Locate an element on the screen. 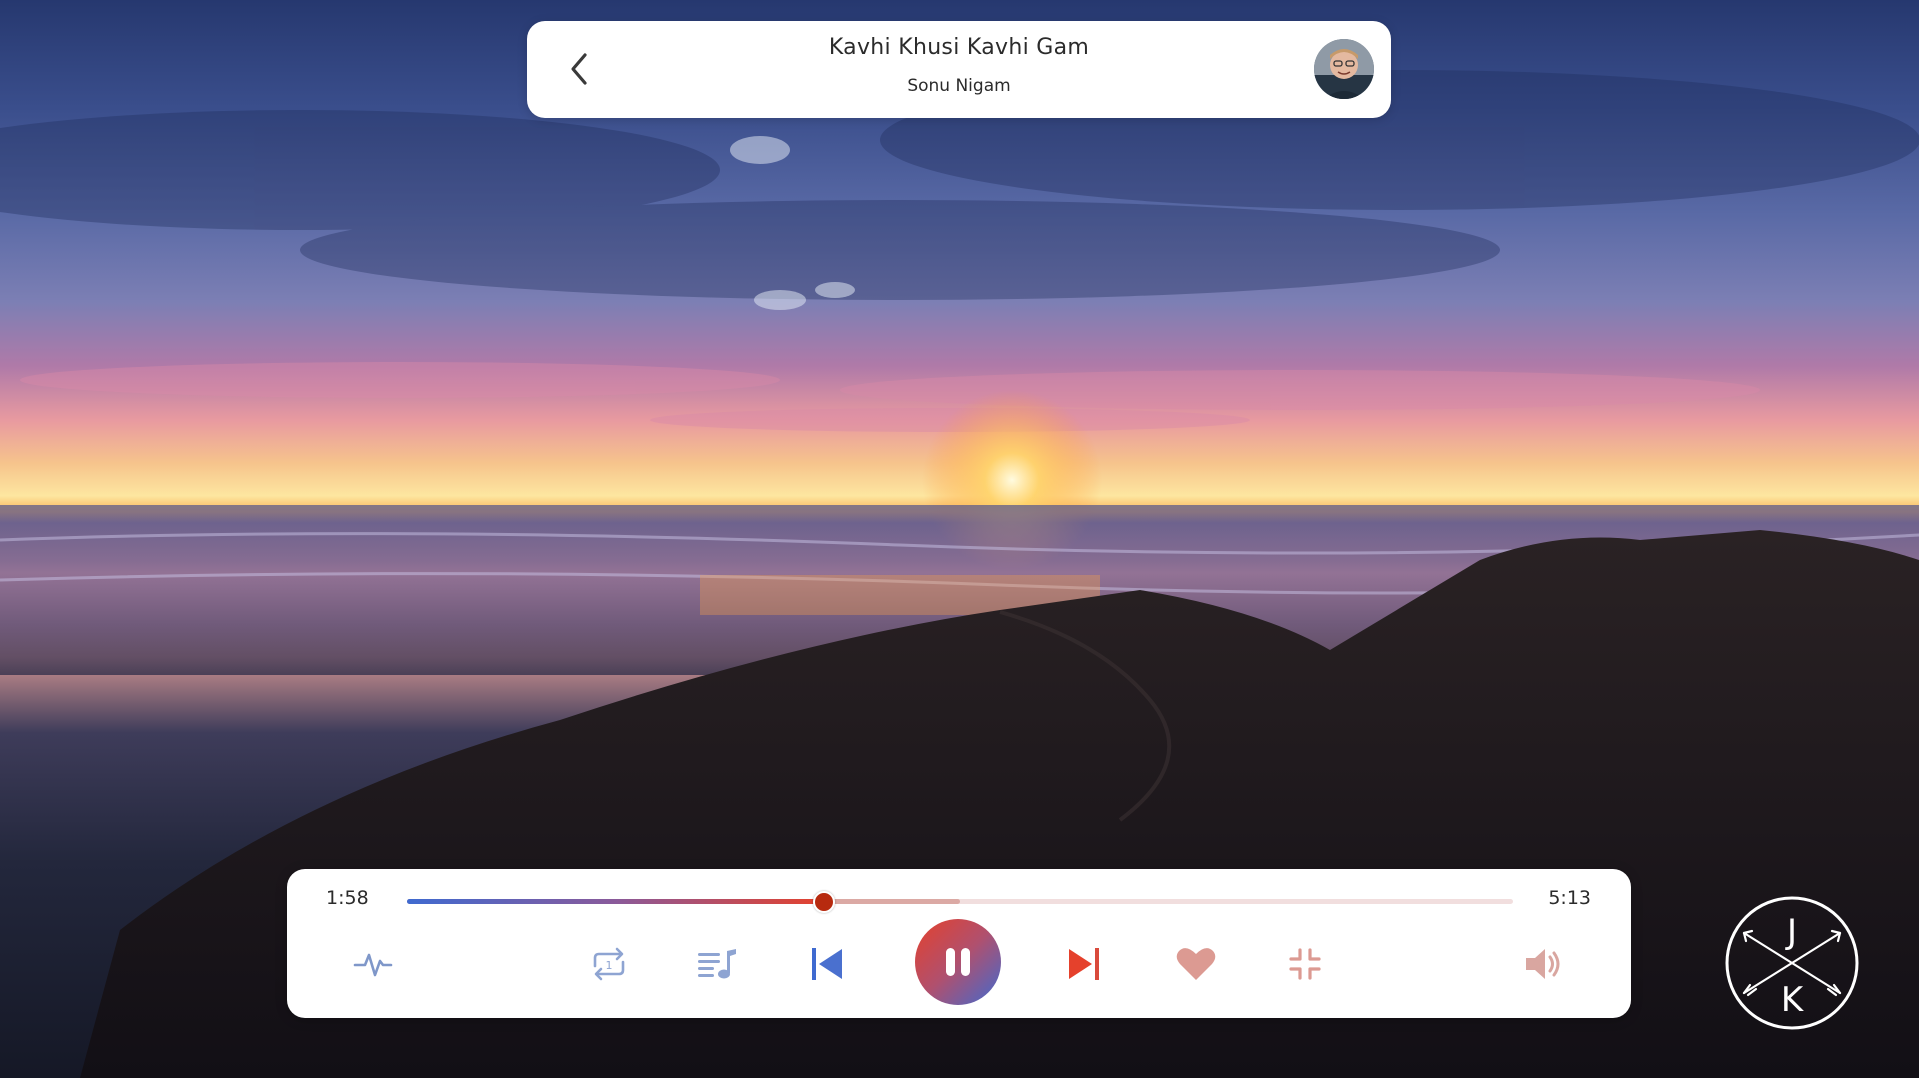  song-title: Kavhi Khusi Kavhi Gam is located at coordinates (959, 47).